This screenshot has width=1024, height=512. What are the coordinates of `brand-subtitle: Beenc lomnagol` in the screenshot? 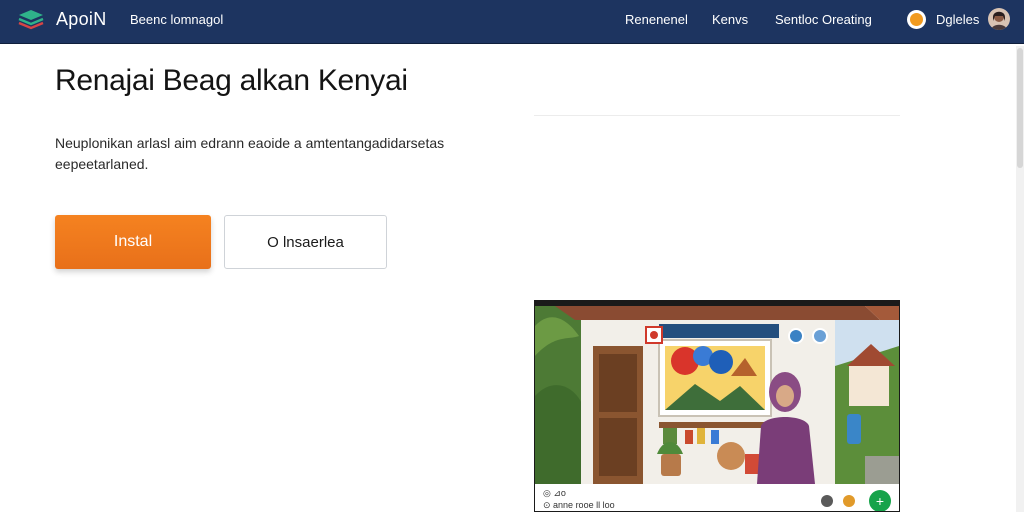 It's located at (177, 19).